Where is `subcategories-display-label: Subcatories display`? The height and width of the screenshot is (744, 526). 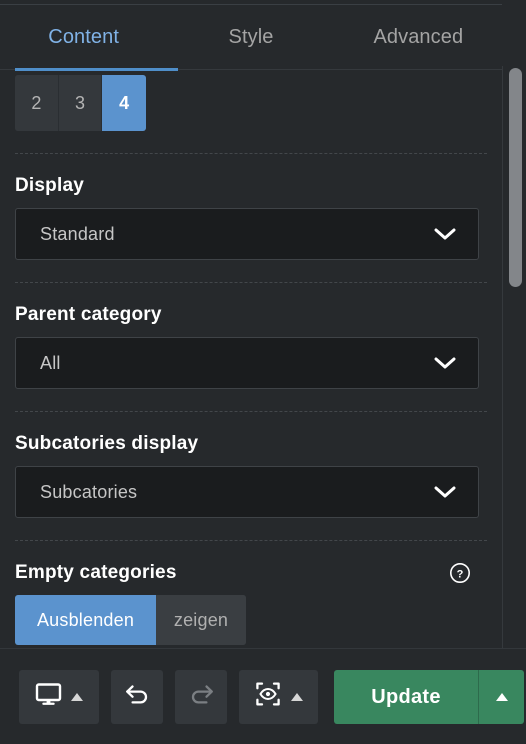
subcategories-display-label: Subcatories display is located at coordinates (107, 443).